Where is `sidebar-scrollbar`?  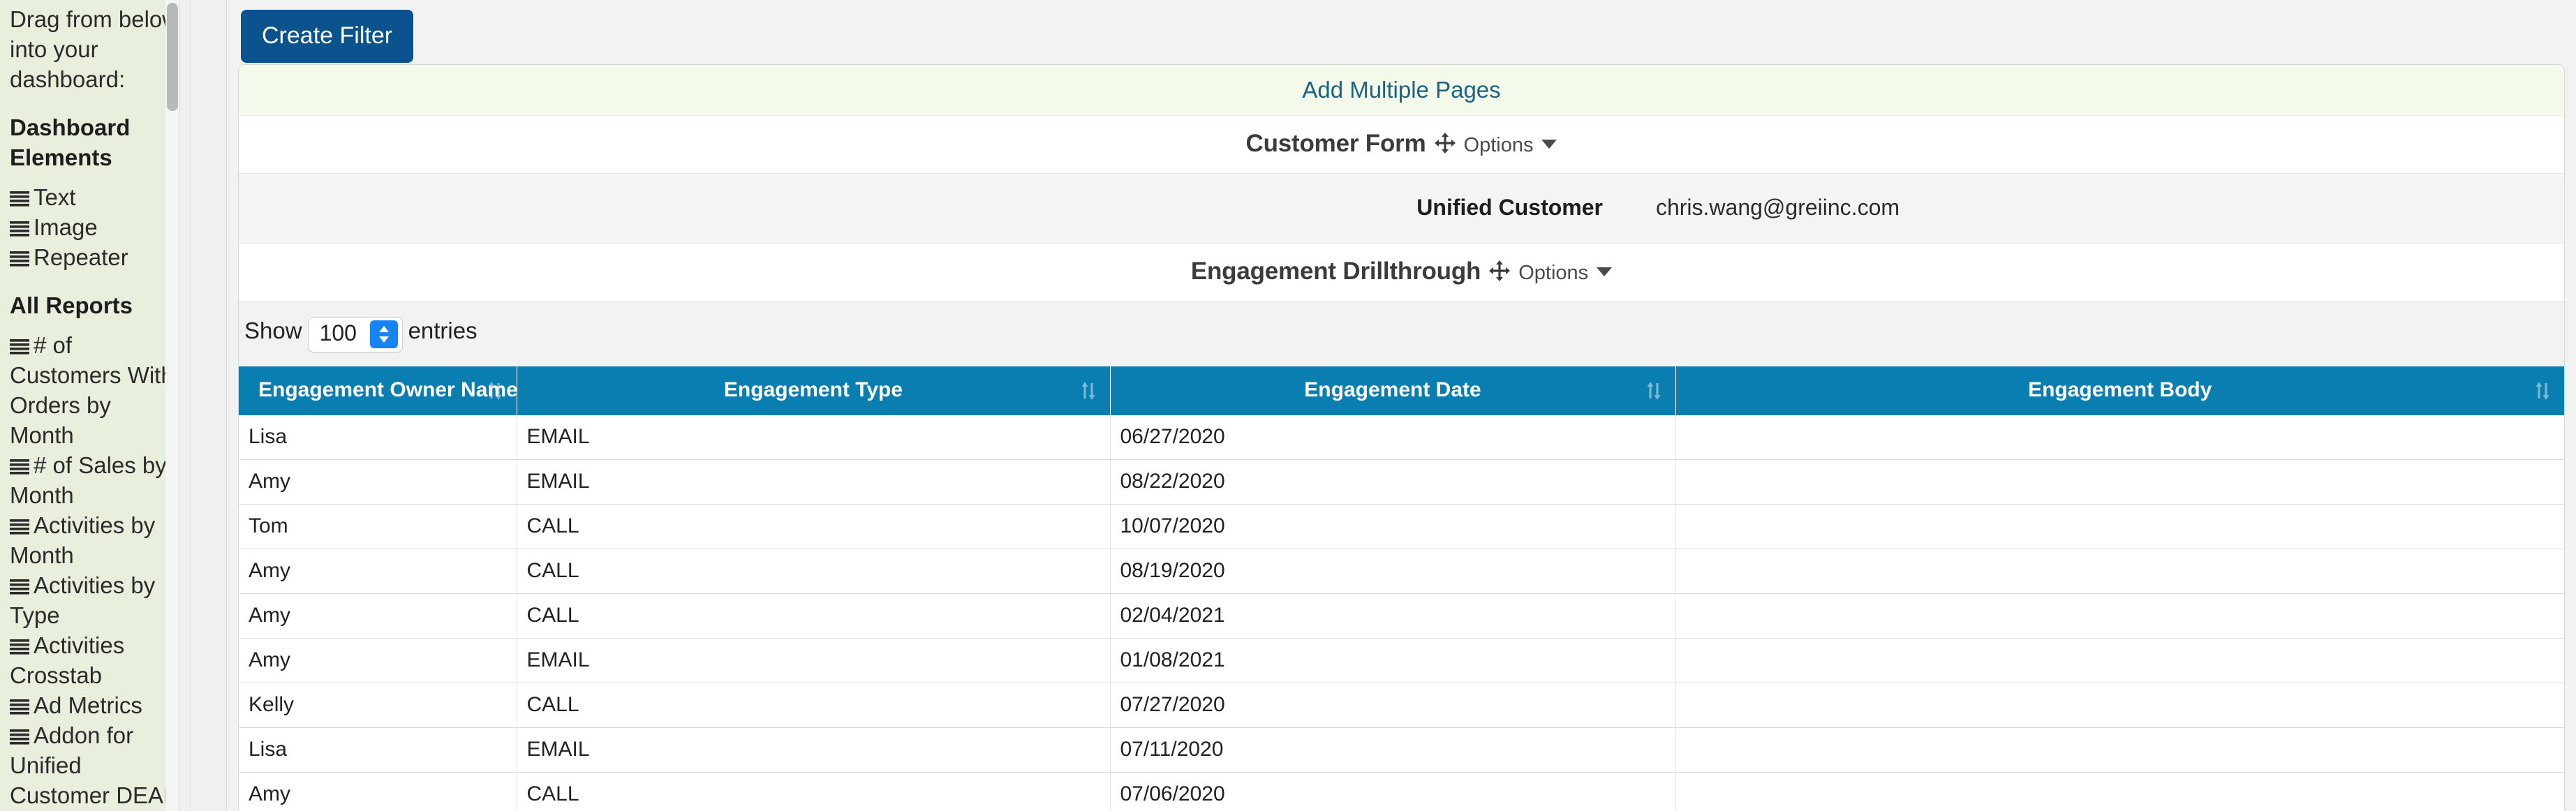 sidebar-scrollbar is located at coordinates (172, 405).